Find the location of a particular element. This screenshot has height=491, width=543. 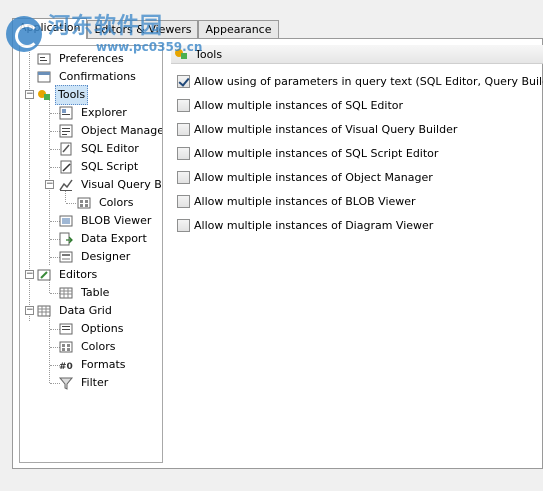

tree-label: Explorer is located at coordinates (104, 112).